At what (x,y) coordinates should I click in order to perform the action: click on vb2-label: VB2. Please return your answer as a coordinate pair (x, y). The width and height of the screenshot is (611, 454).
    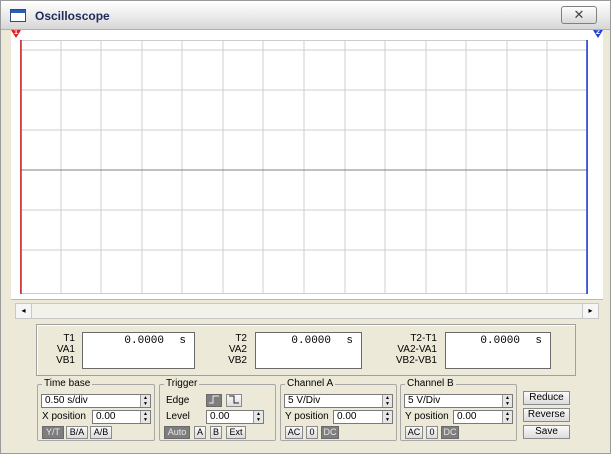
    Looking at the image, I should click on (237, 360).